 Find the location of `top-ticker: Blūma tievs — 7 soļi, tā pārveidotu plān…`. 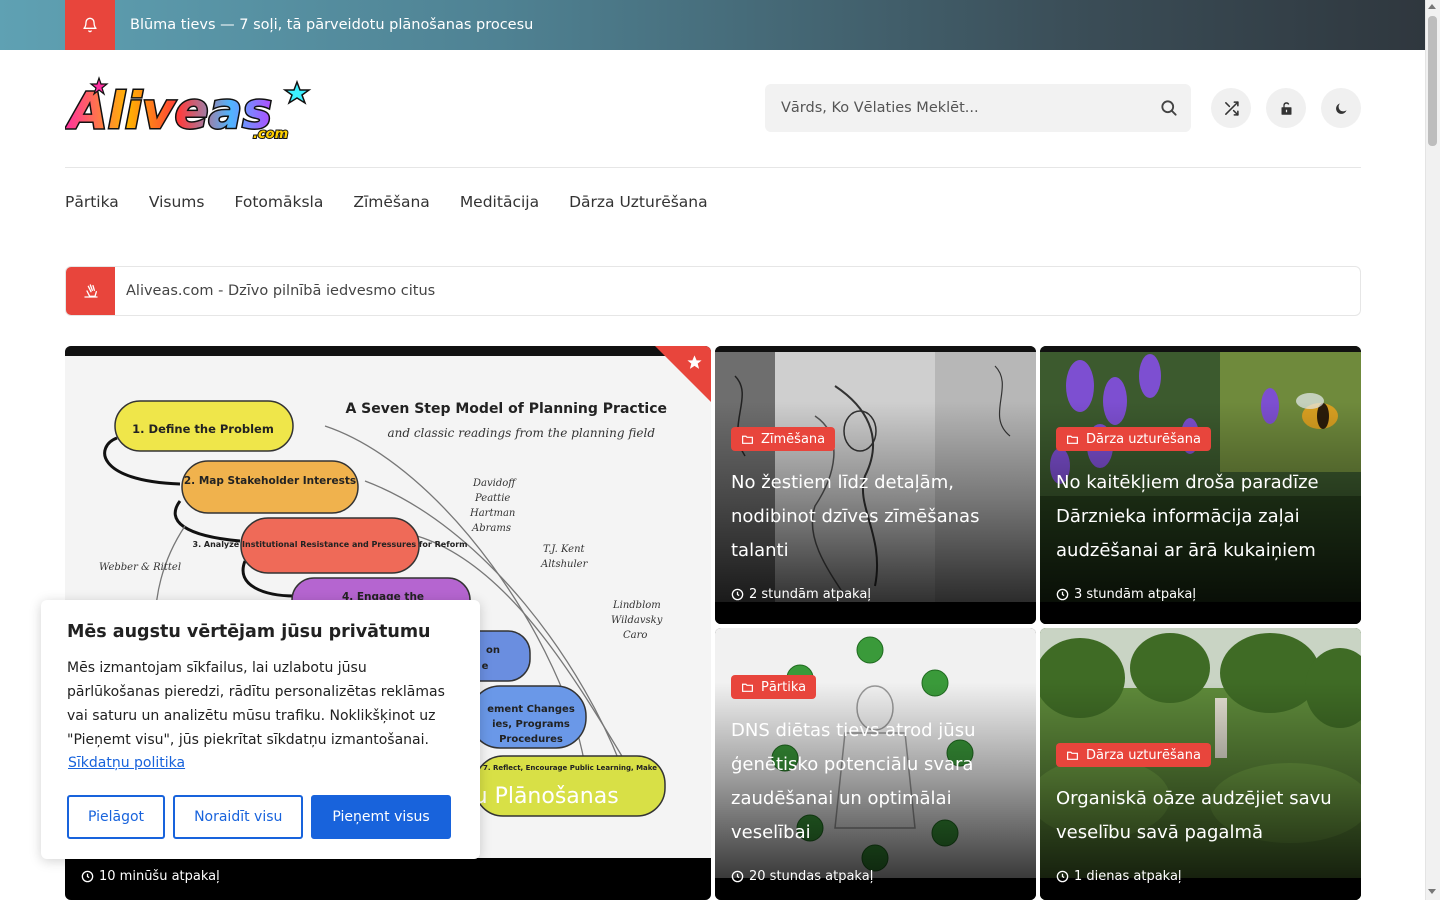

top-ticker: Blūma tievs — 7 soļi, tā pārveidotu plān… is located at coordinates (712, 25).